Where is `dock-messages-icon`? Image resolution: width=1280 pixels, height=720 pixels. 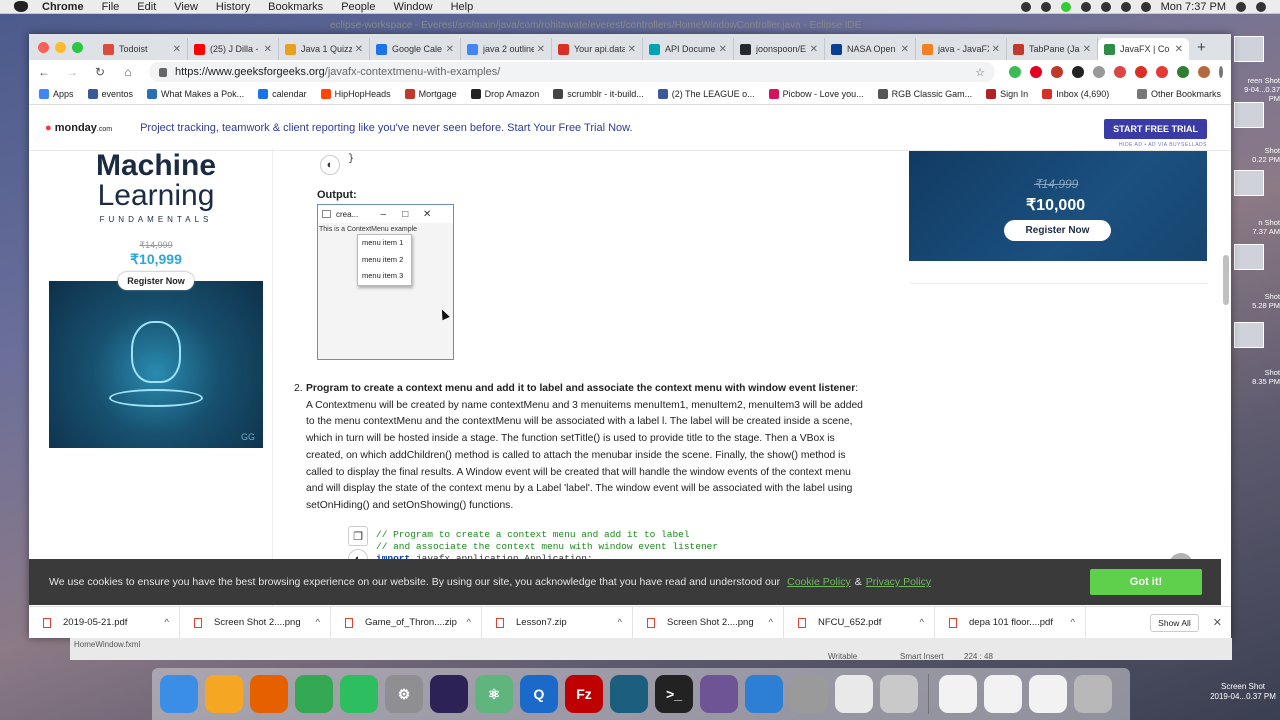 dock-messages-icon is located at coordinates (224, 694).